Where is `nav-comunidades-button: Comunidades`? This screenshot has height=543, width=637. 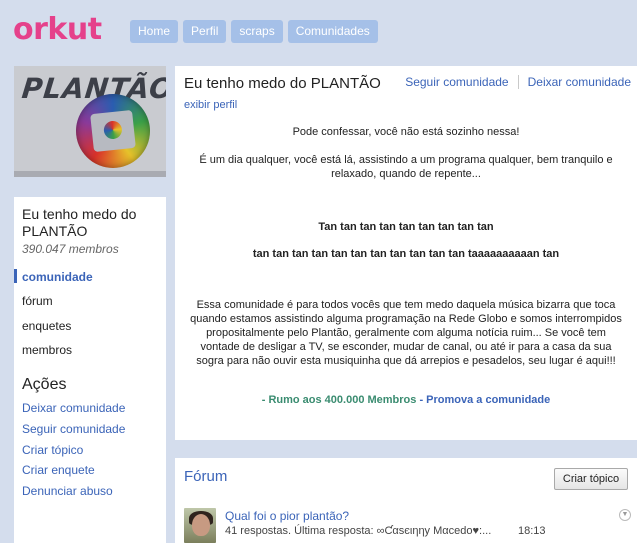 nav-comunidades-button: Comunidades is located at coordinates (332, 31).